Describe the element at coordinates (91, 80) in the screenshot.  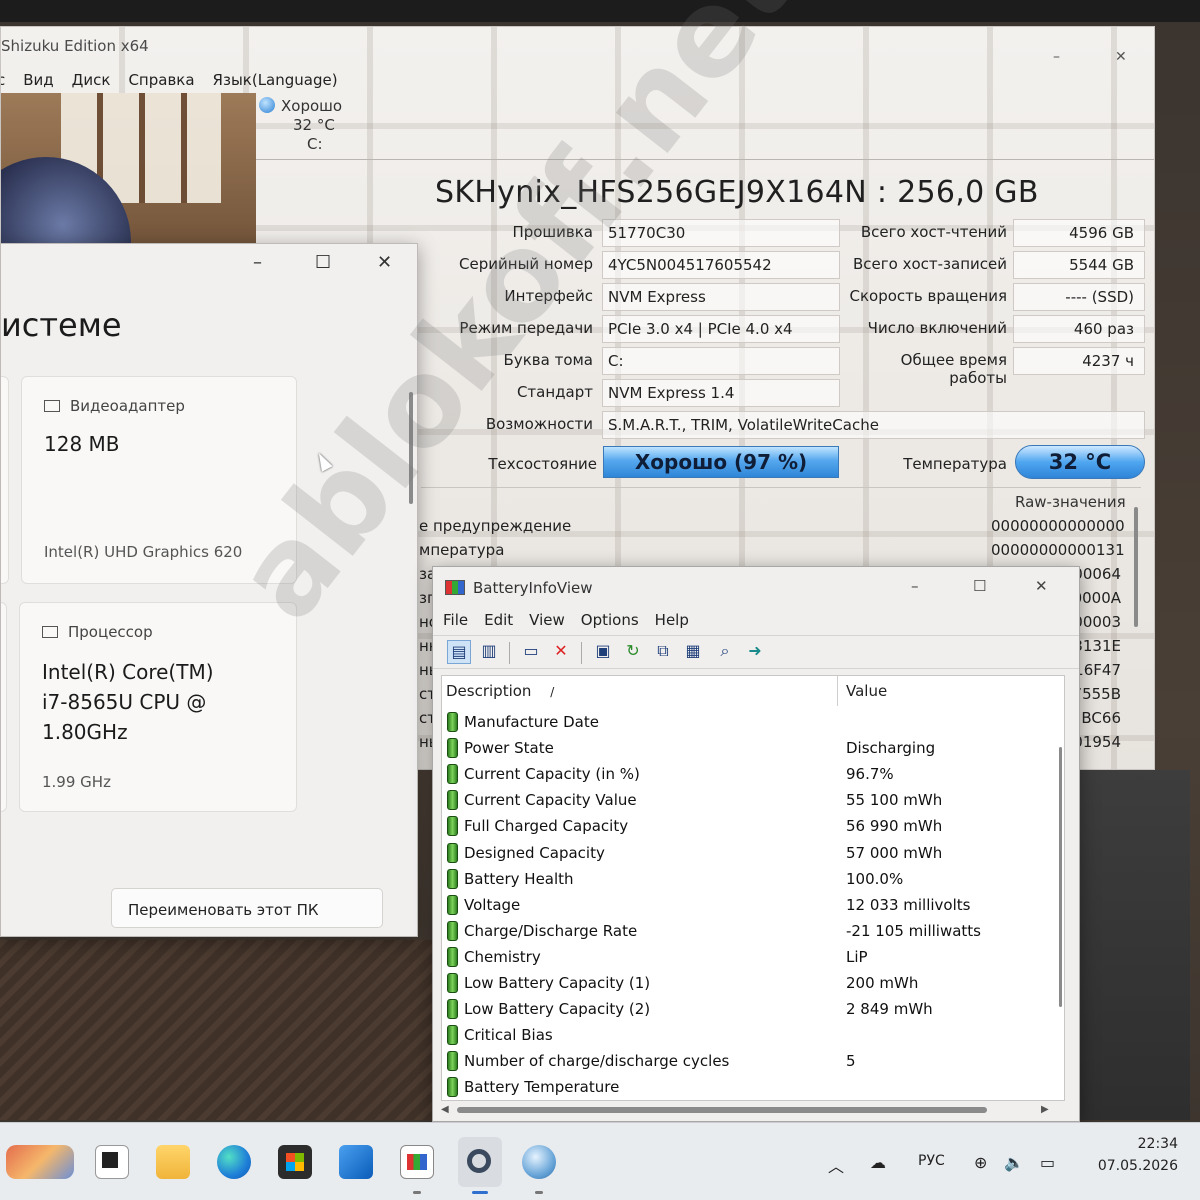
I see `cdi-menu-disk: Диск` at that location.